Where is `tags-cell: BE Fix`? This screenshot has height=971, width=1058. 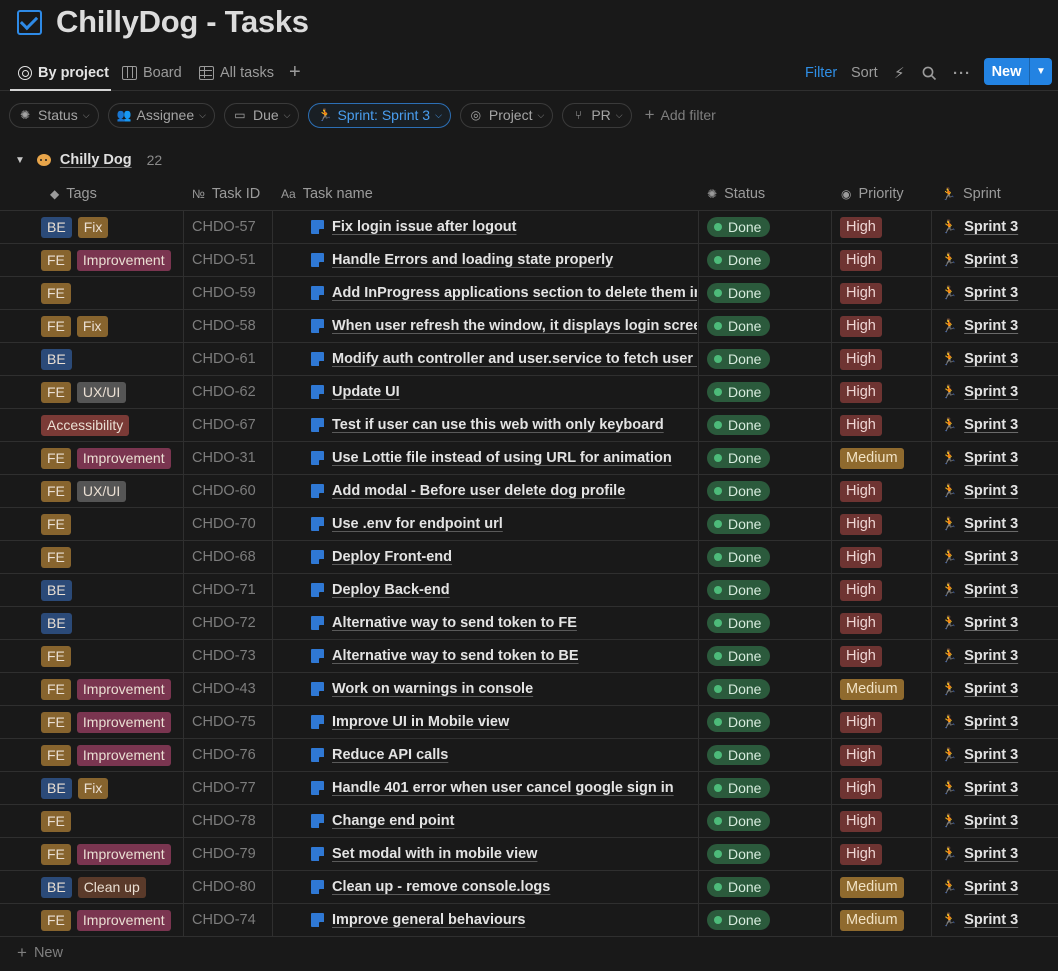 tags-cell: BE Fix is located at coordinates (75, 788).